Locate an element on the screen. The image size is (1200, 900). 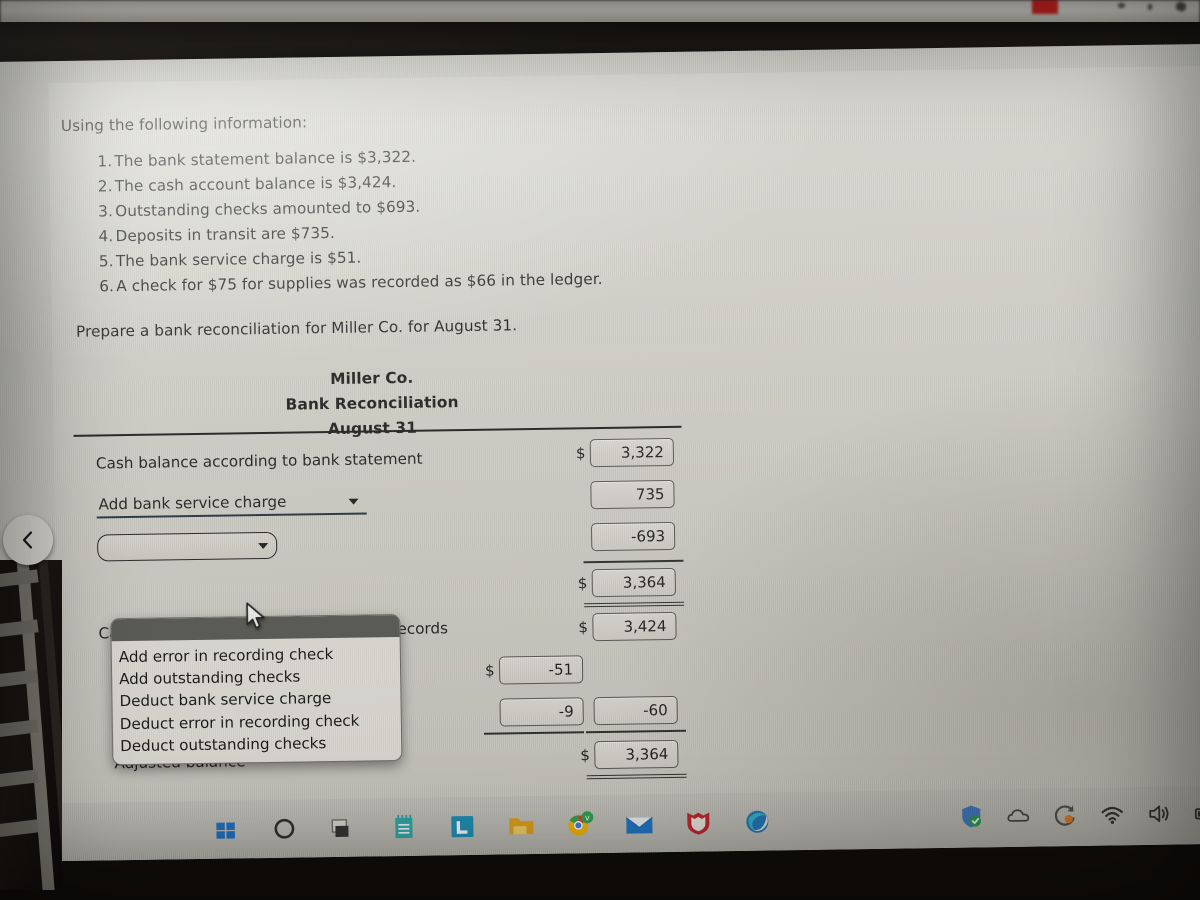
mouse-cursor-icon is located at coordinates (257, 619).